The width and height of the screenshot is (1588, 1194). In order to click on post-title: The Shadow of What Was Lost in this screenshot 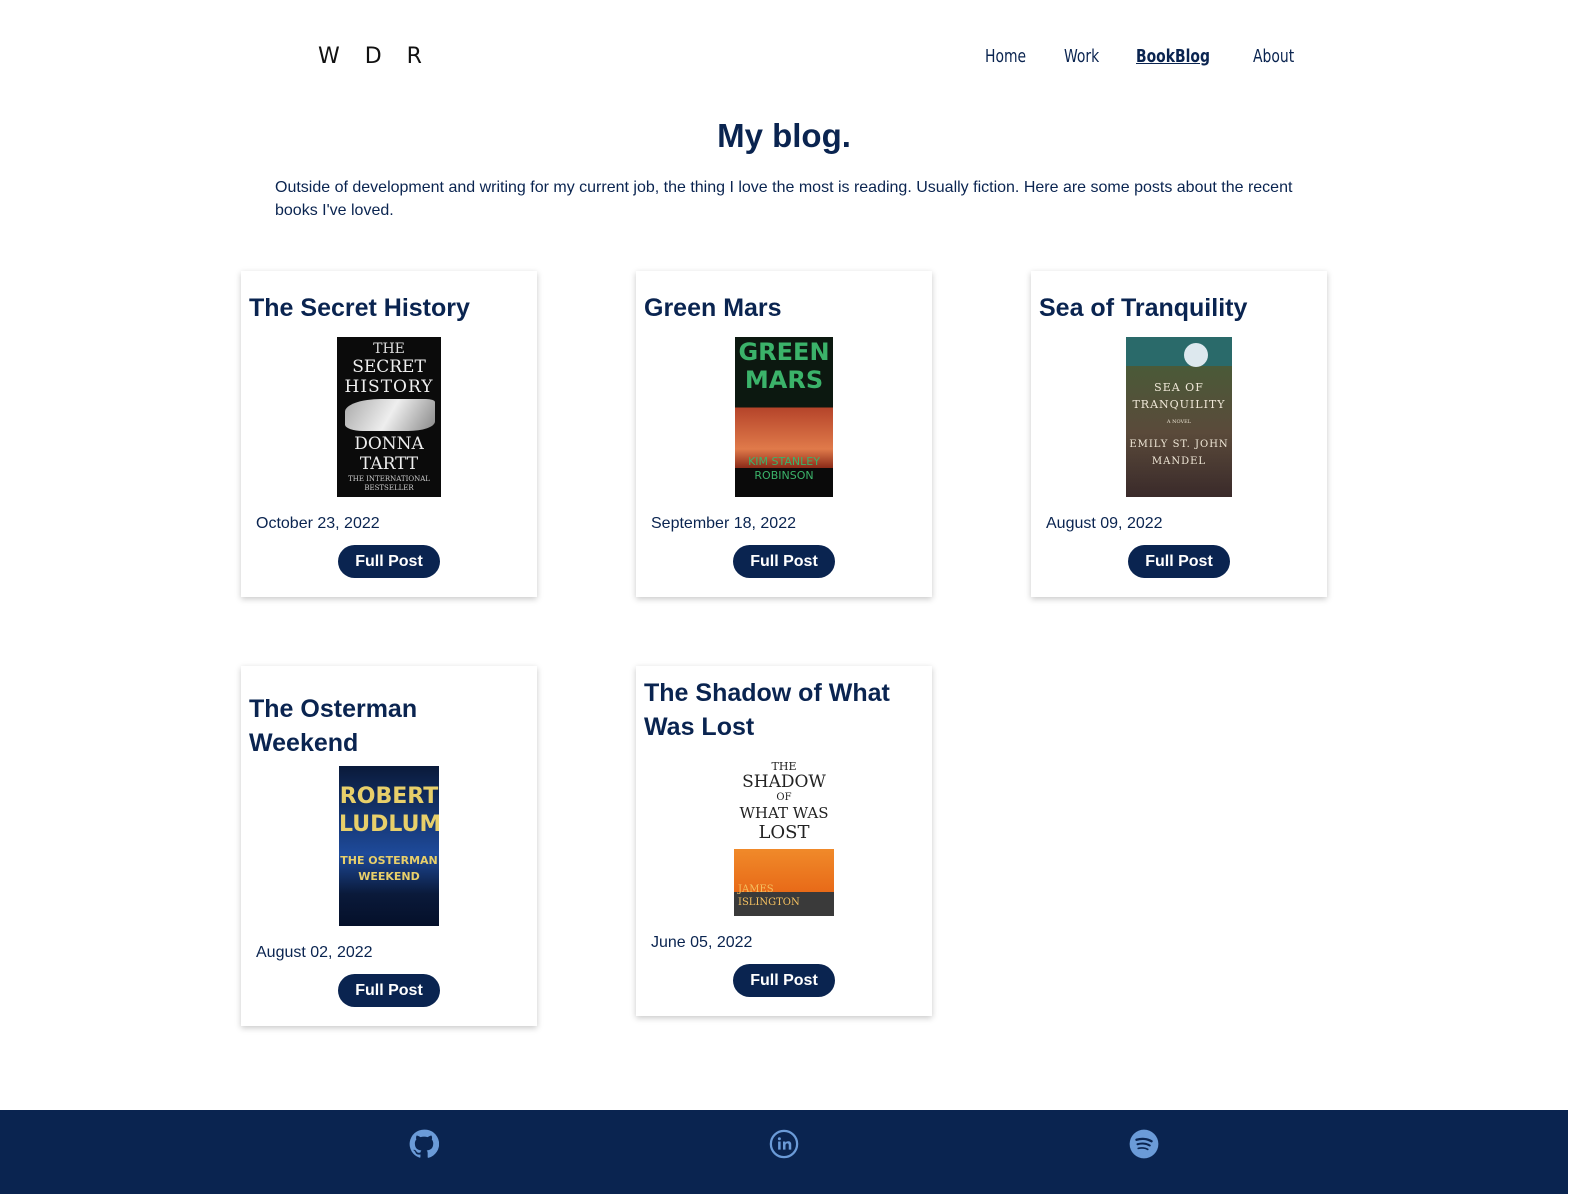, I will do `click(767, 710)`.